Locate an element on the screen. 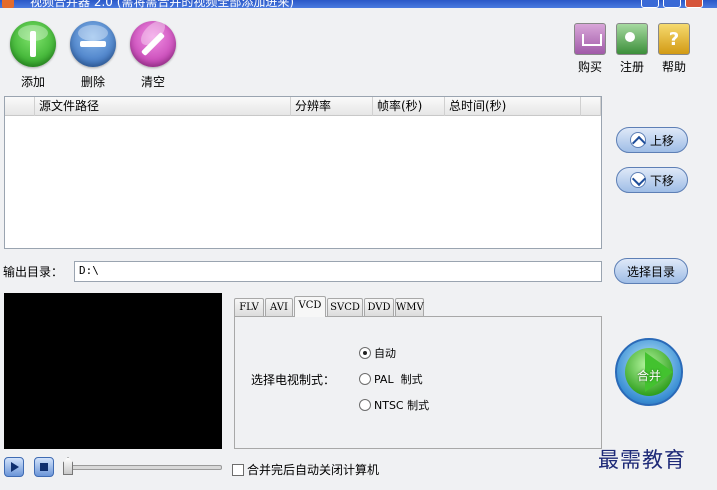 Image resolution: width=717 pixels, height=490 pixels. buy-label: 购买 is located at coordinates (589, 67).